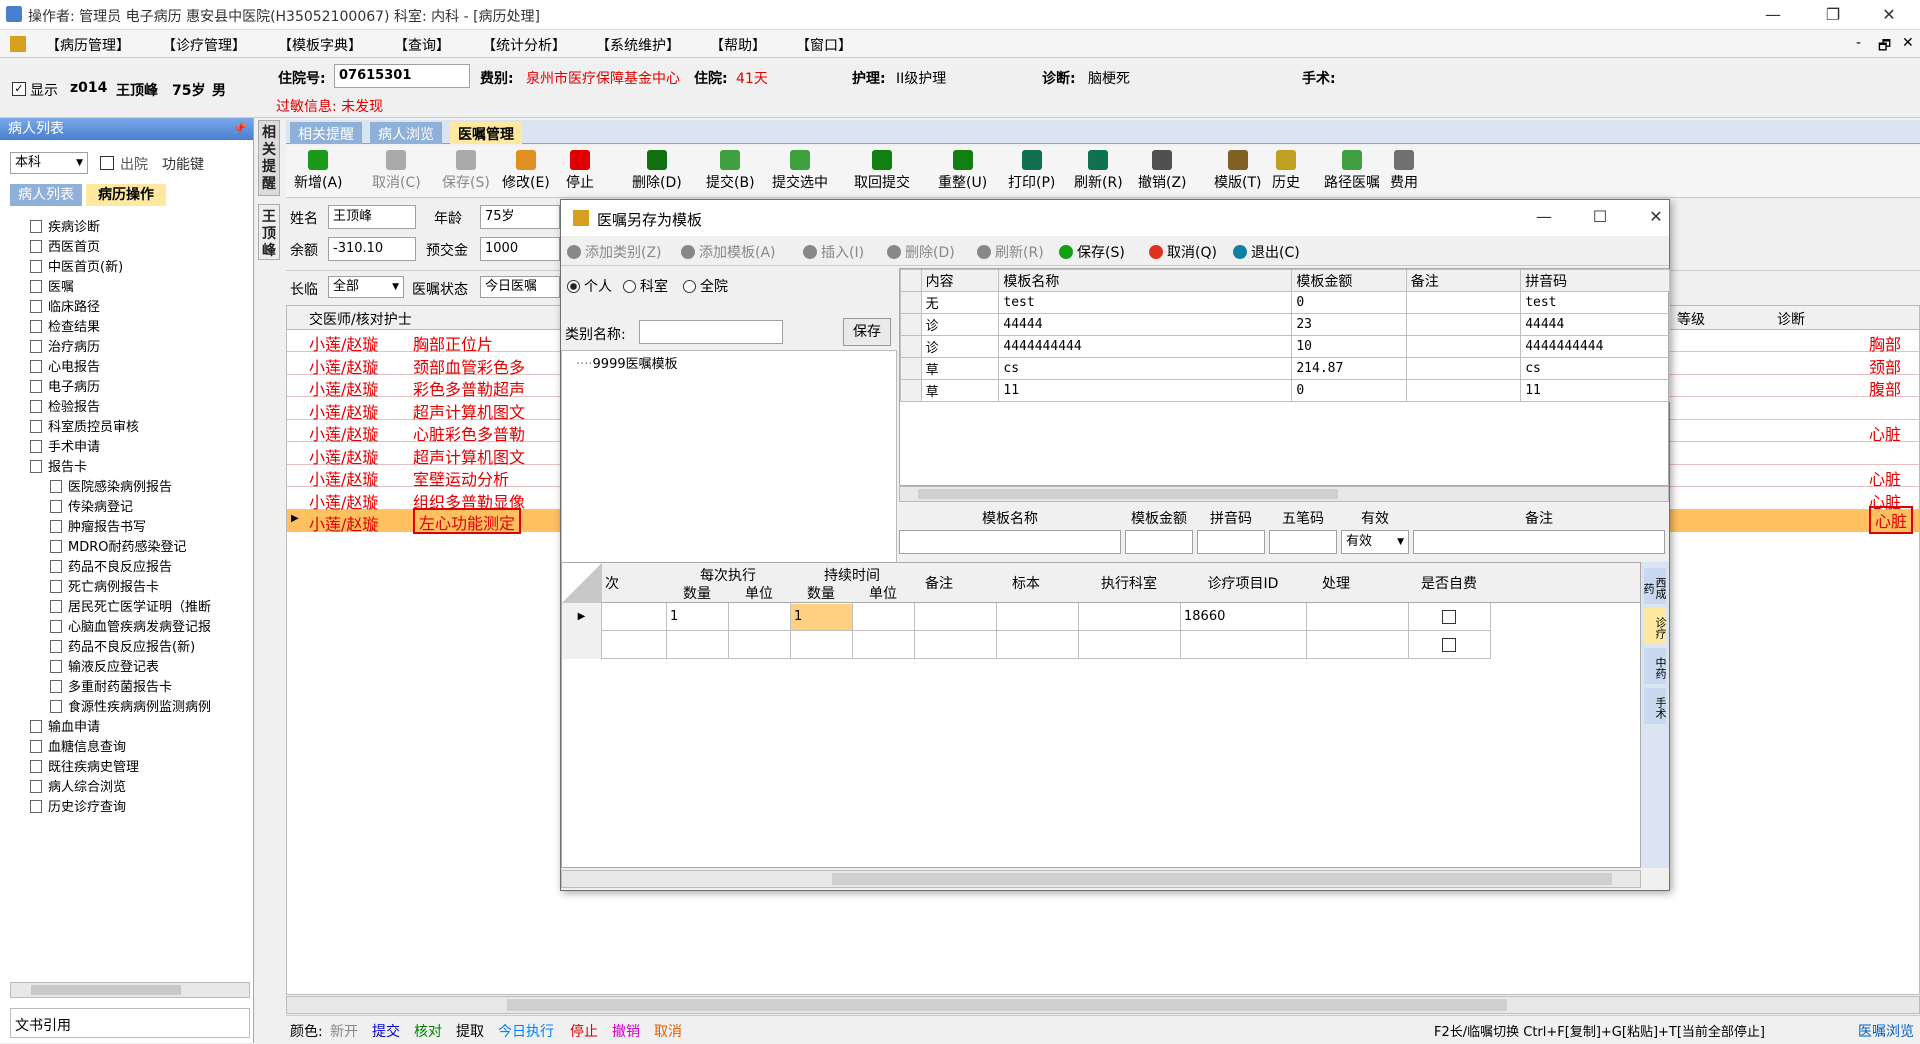  What do you see at coordinates (134, 508) in the screenshot?
I see `tree-item: 传染病登记` at bounding box center [134, 508].